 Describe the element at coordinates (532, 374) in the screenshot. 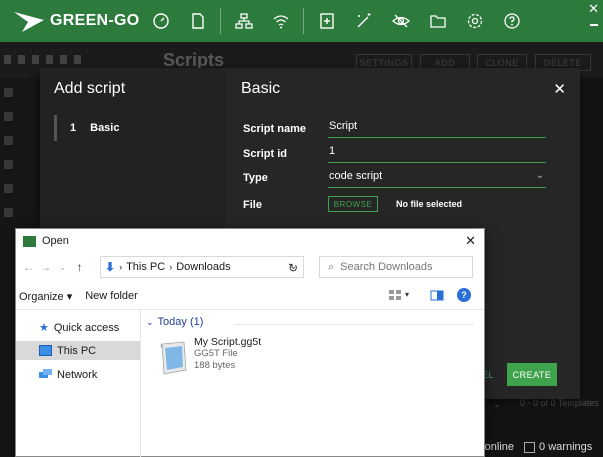

I see `create-button: CREATE` at that location.